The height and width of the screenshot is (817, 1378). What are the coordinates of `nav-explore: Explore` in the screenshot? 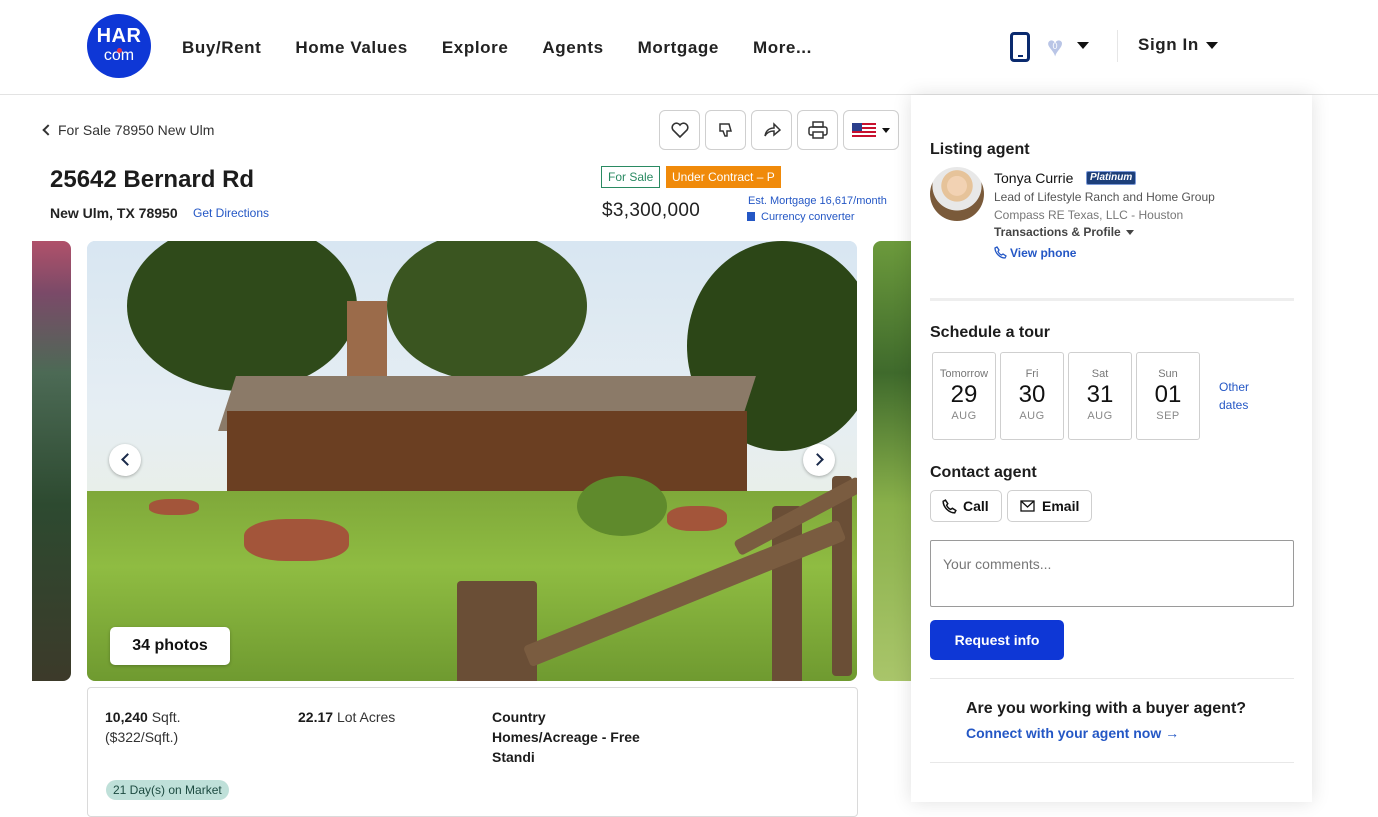 It's located at (475, 48).